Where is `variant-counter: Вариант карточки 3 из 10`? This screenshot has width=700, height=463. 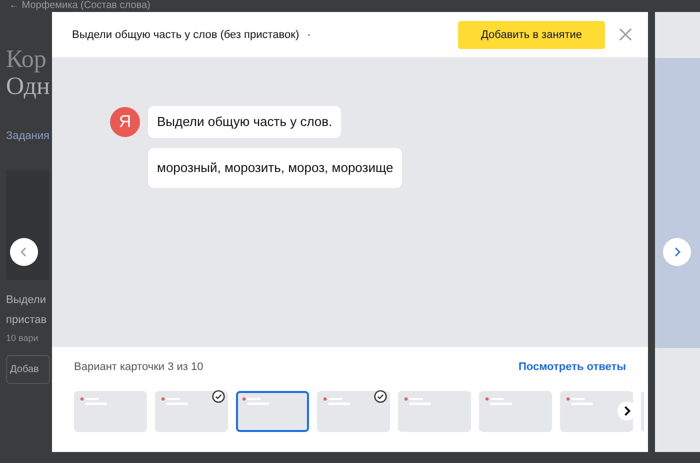 variant-counter: Вариант карточки 3 из 10 is located at coordinates (139, 367).